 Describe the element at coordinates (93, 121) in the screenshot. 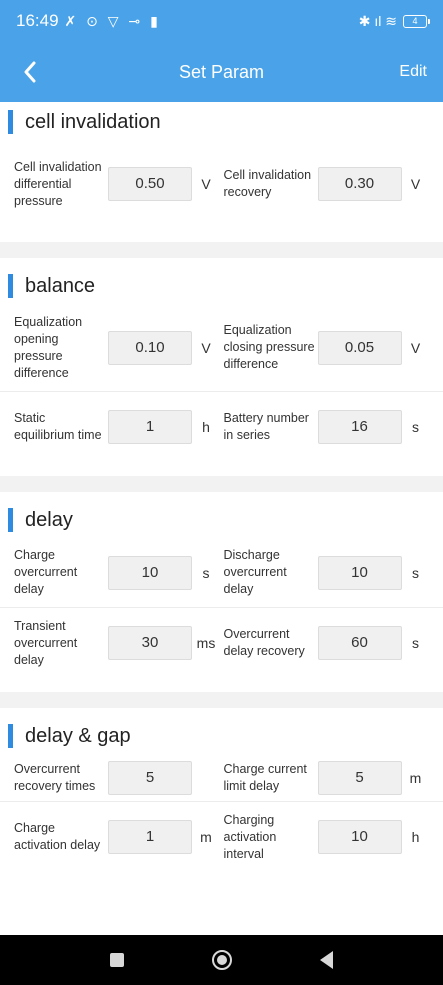

I see `section-title: cell invalidation` at that location.